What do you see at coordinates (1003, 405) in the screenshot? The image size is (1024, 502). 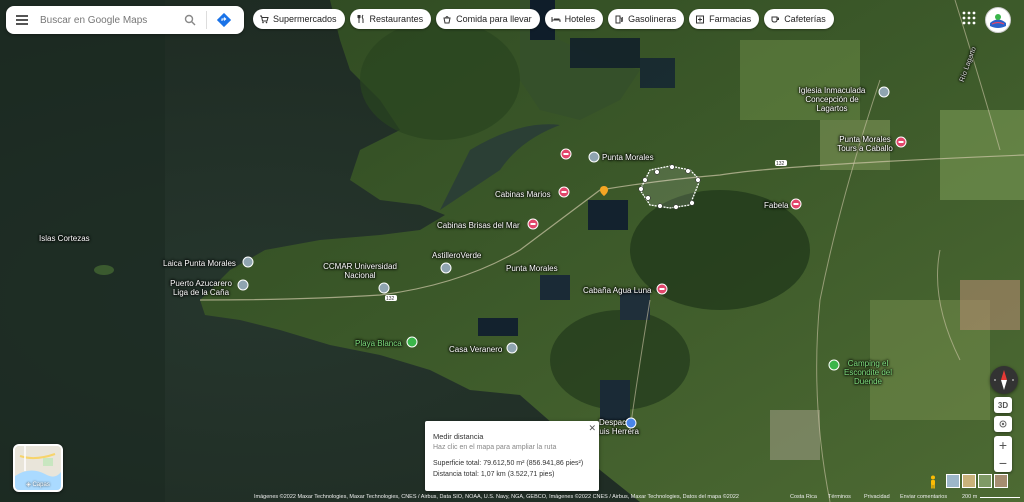 I see `3d-button: 3D` at bounding box center [1003, 405].